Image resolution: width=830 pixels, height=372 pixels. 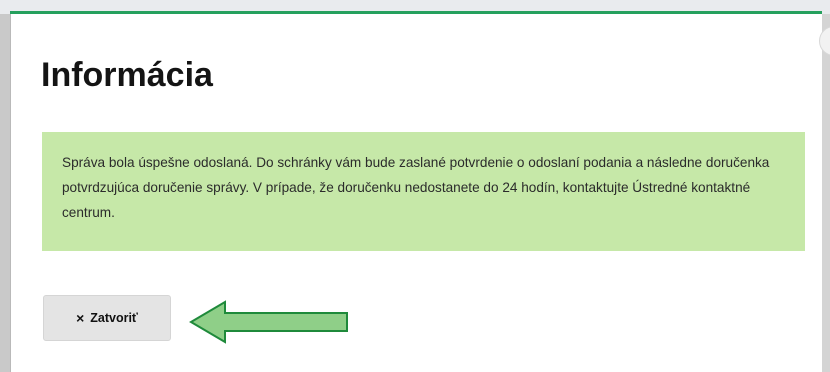 I want to click on dialog-title: Informácia, so click(x=127, y=75).